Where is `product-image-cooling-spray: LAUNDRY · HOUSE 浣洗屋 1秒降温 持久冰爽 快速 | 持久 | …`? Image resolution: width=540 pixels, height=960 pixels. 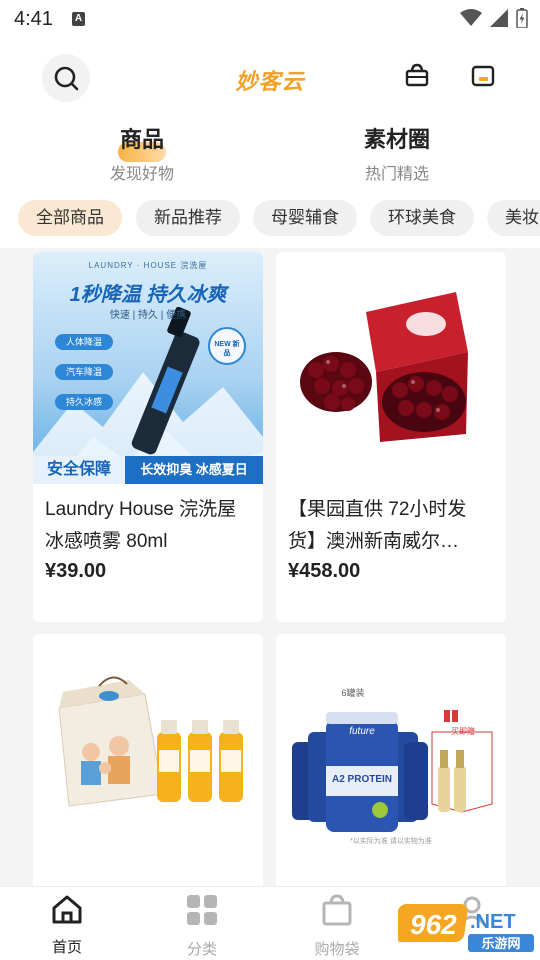
product-image-cooling-spray: LAUNDRY · HOUSE 浣洗屋 1秒降温 持久冰爽 快速 | 持久 | … is located at coordinates (148, 368).